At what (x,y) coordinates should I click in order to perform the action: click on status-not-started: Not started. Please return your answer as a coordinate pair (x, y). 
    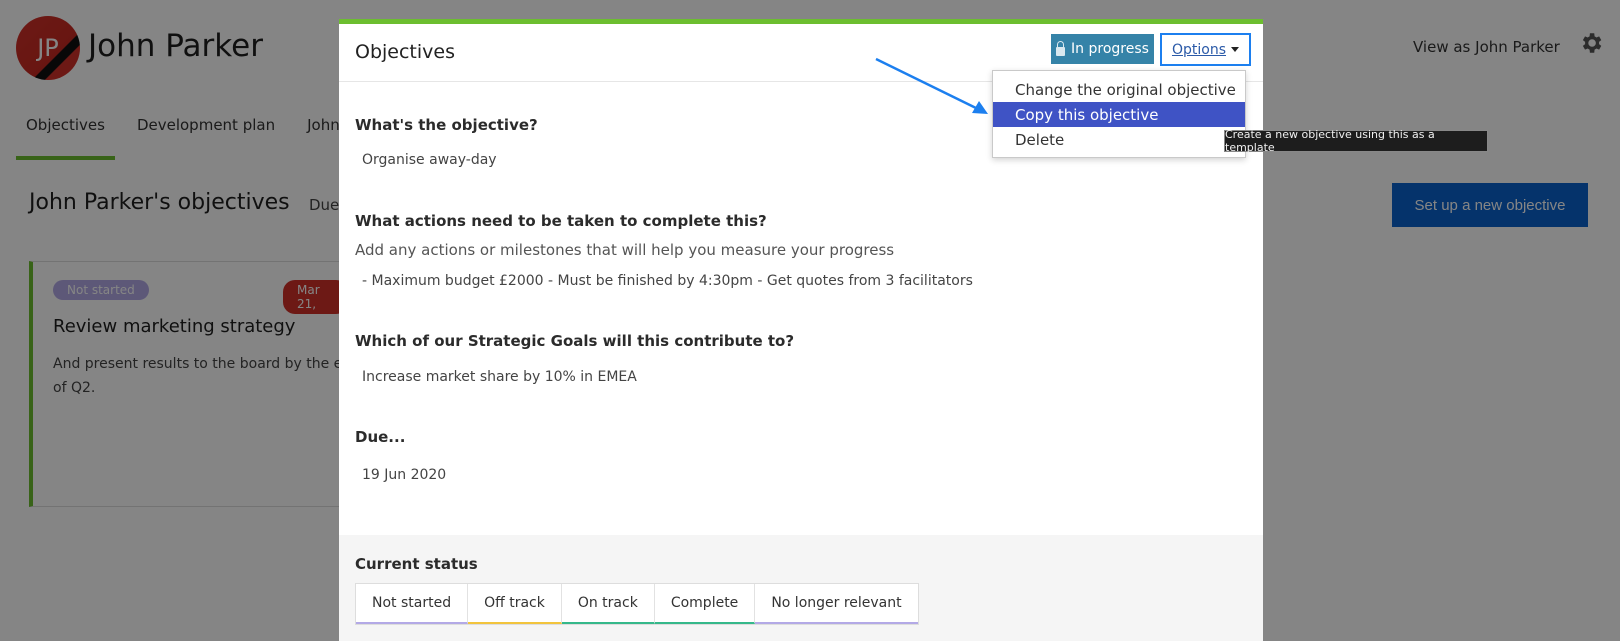
    Looking at the image, I should click on (412, 604).